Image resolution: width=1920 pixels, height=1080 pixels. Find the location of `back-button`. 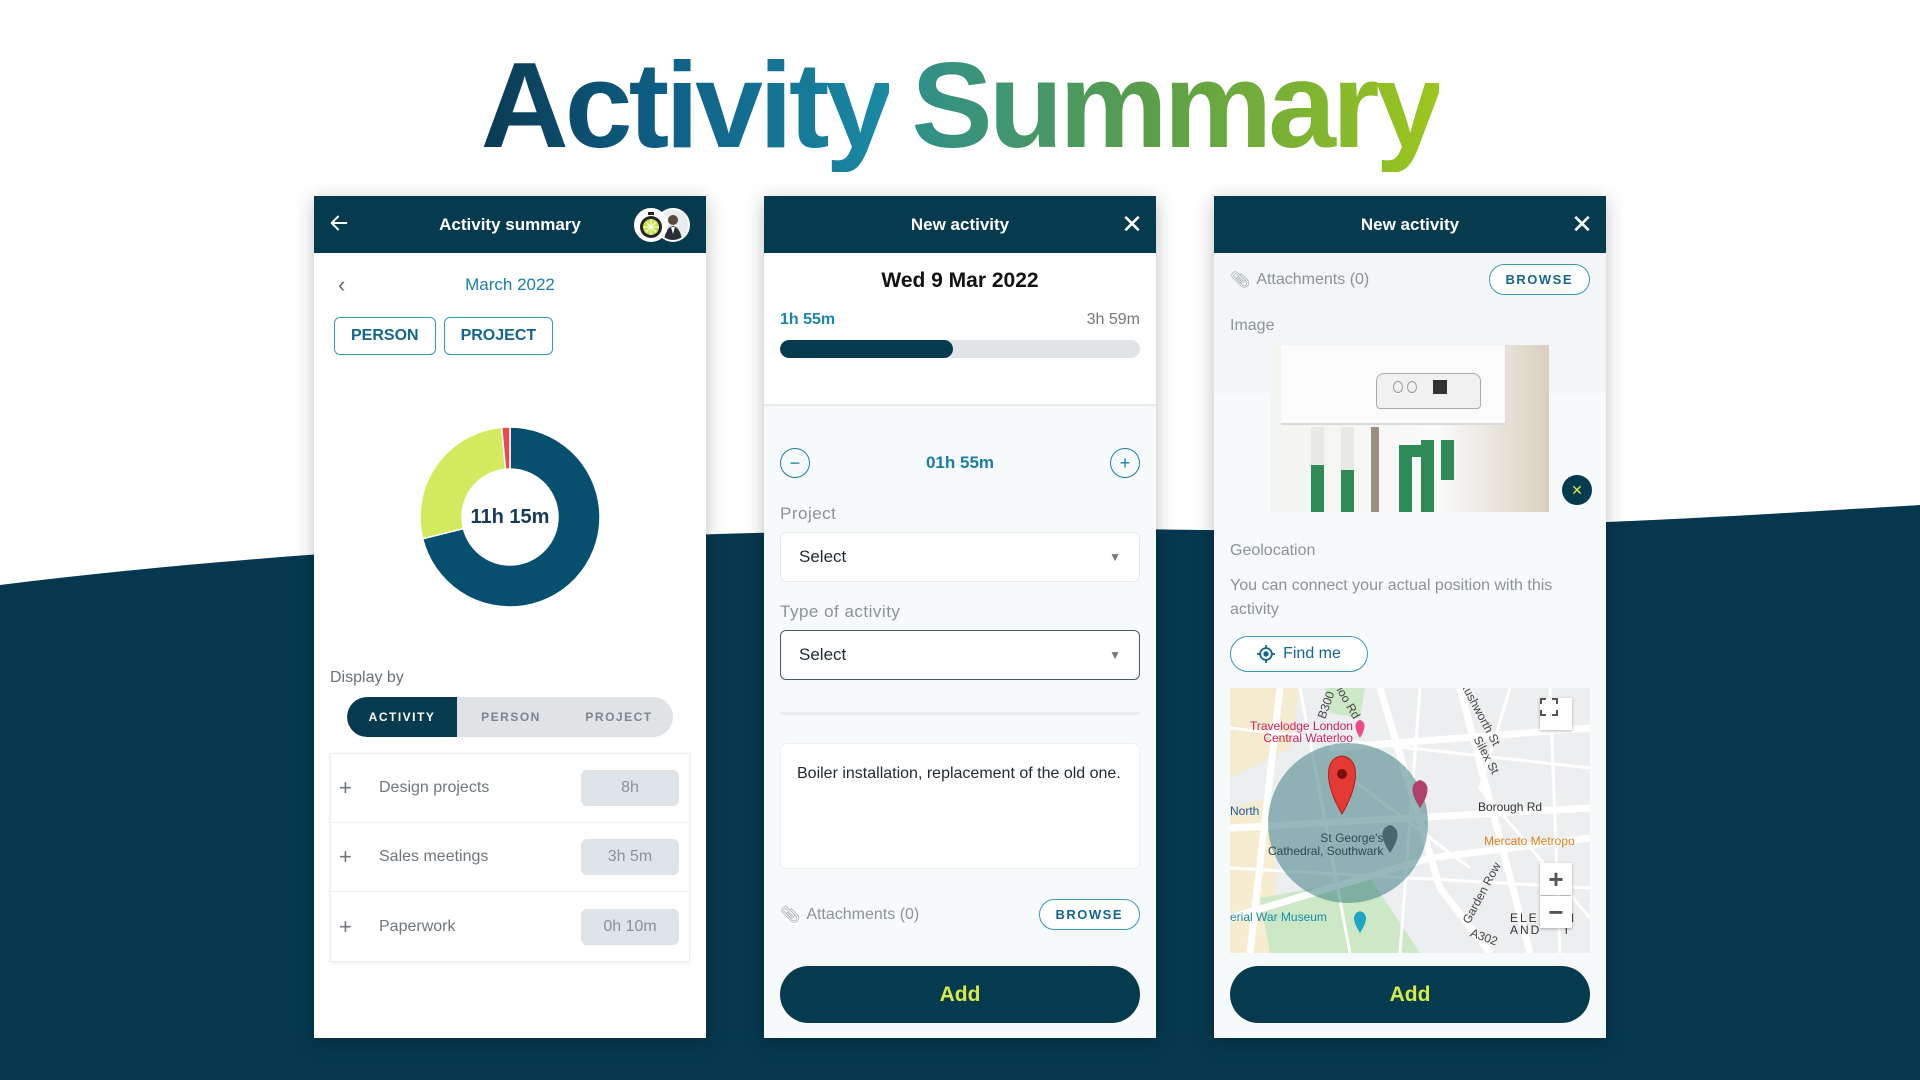

back-button is located at coordinates (340, 224).